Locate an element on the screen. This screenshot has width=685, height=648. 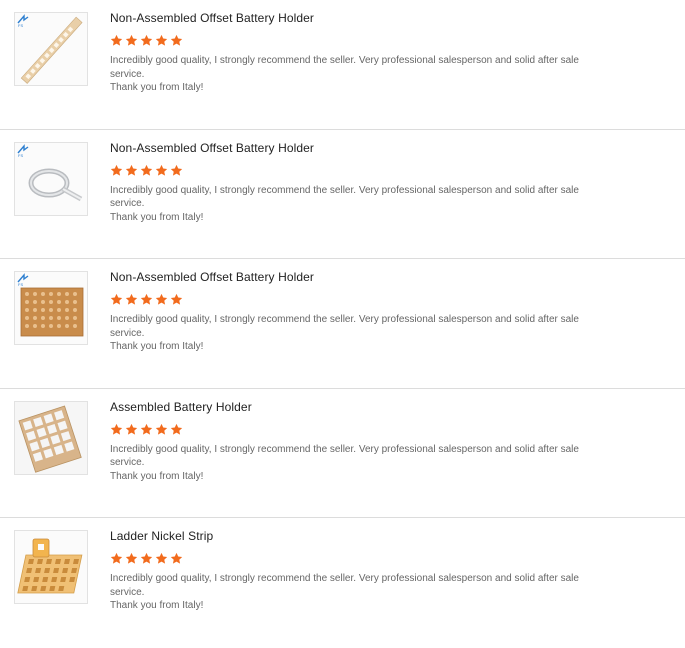
assembled-holder-grid-image is located at coordinates (51, 437).